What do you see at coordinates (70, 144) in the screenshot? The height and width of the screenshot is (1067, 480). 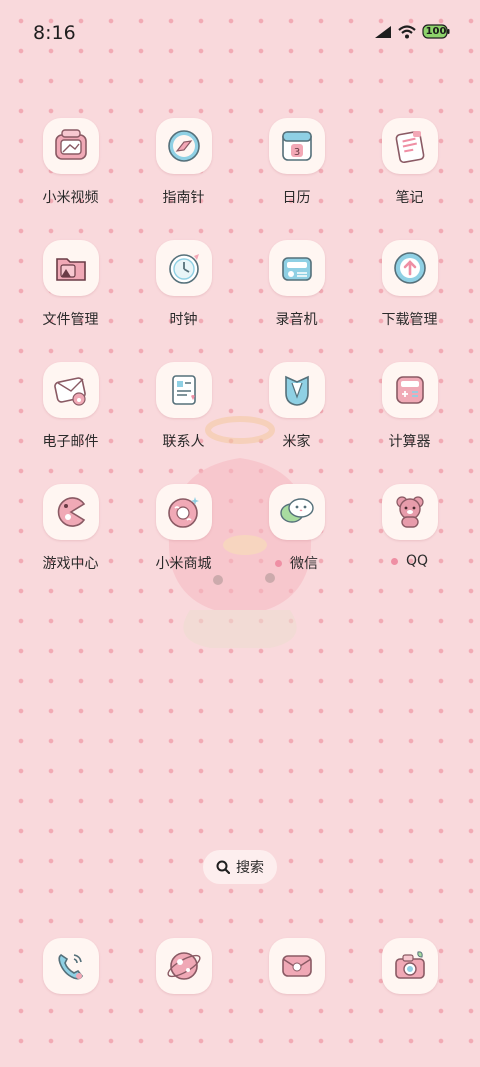 I see `video-icon` at bounding box center [70, 144].